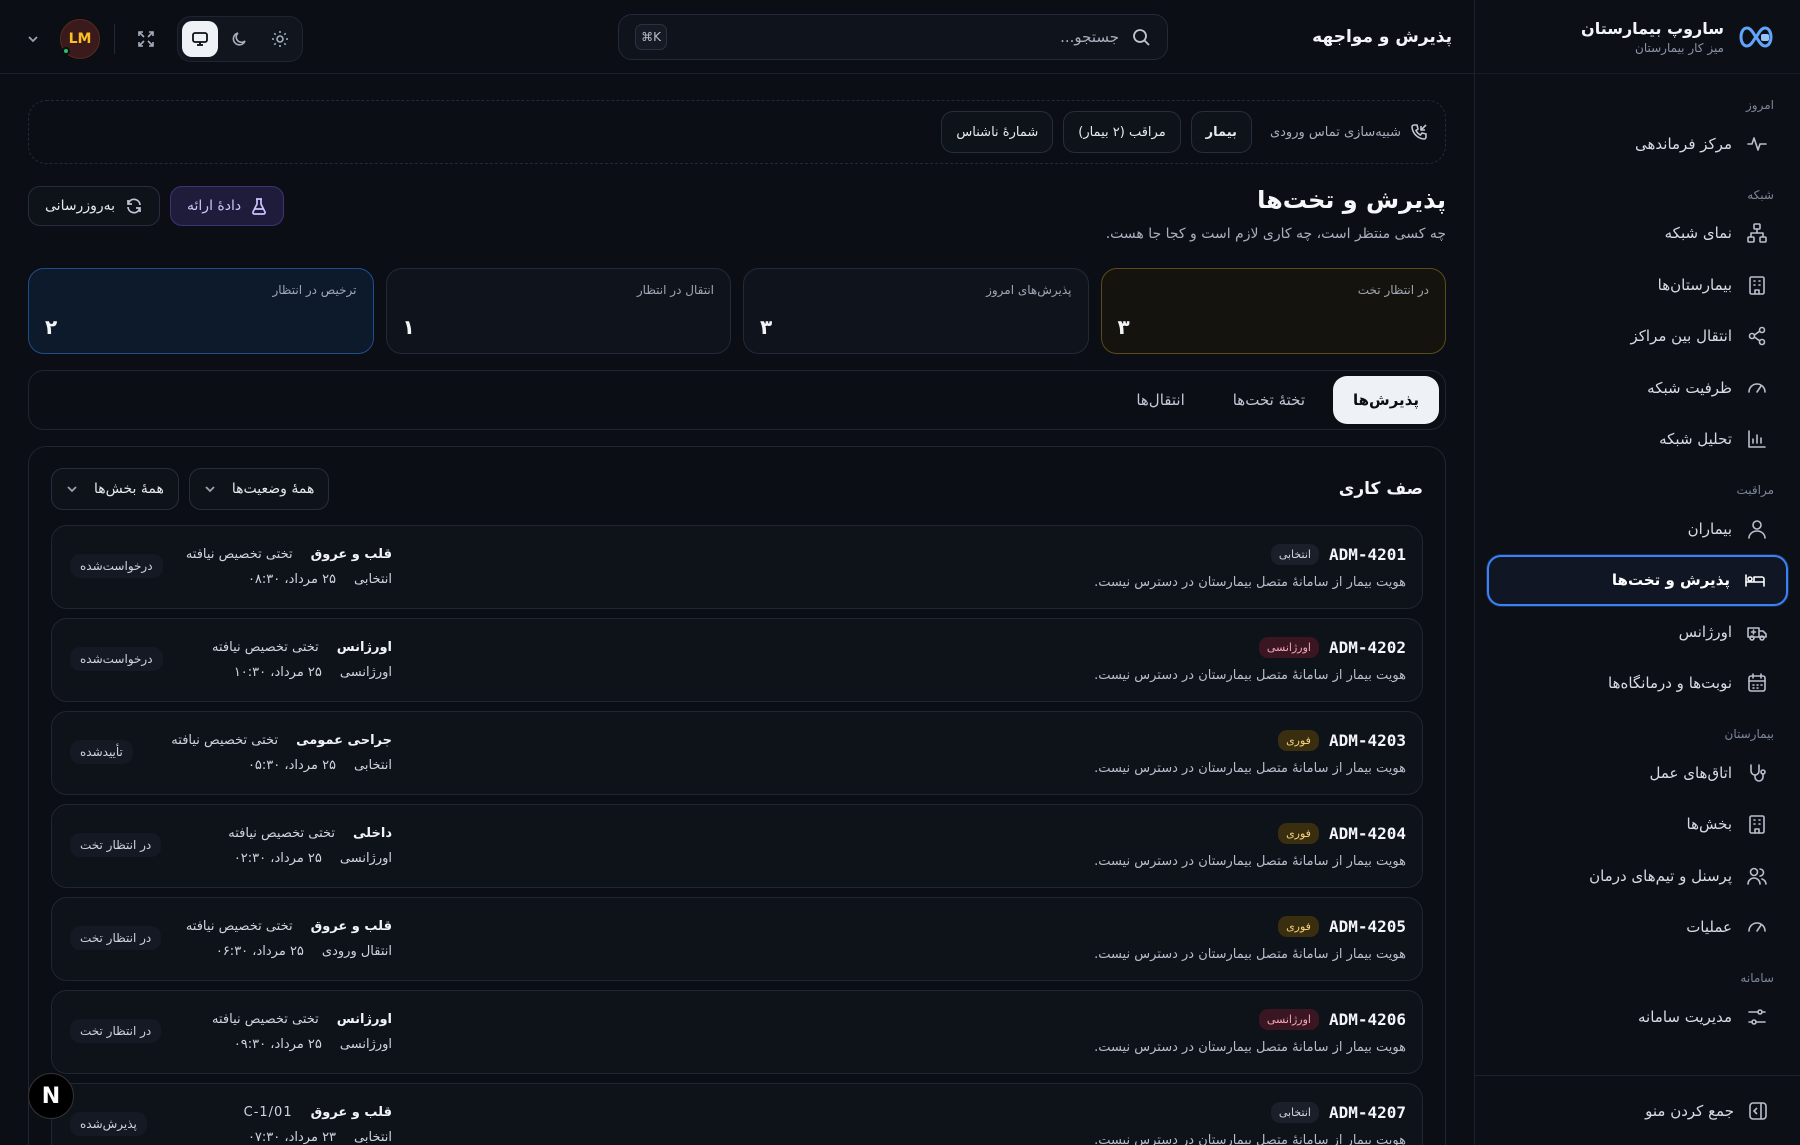  Describe the element at coordinates (1637, 1110) in the screenshot. I see `collapse-menu-button: جمع کردن منو` at that location.